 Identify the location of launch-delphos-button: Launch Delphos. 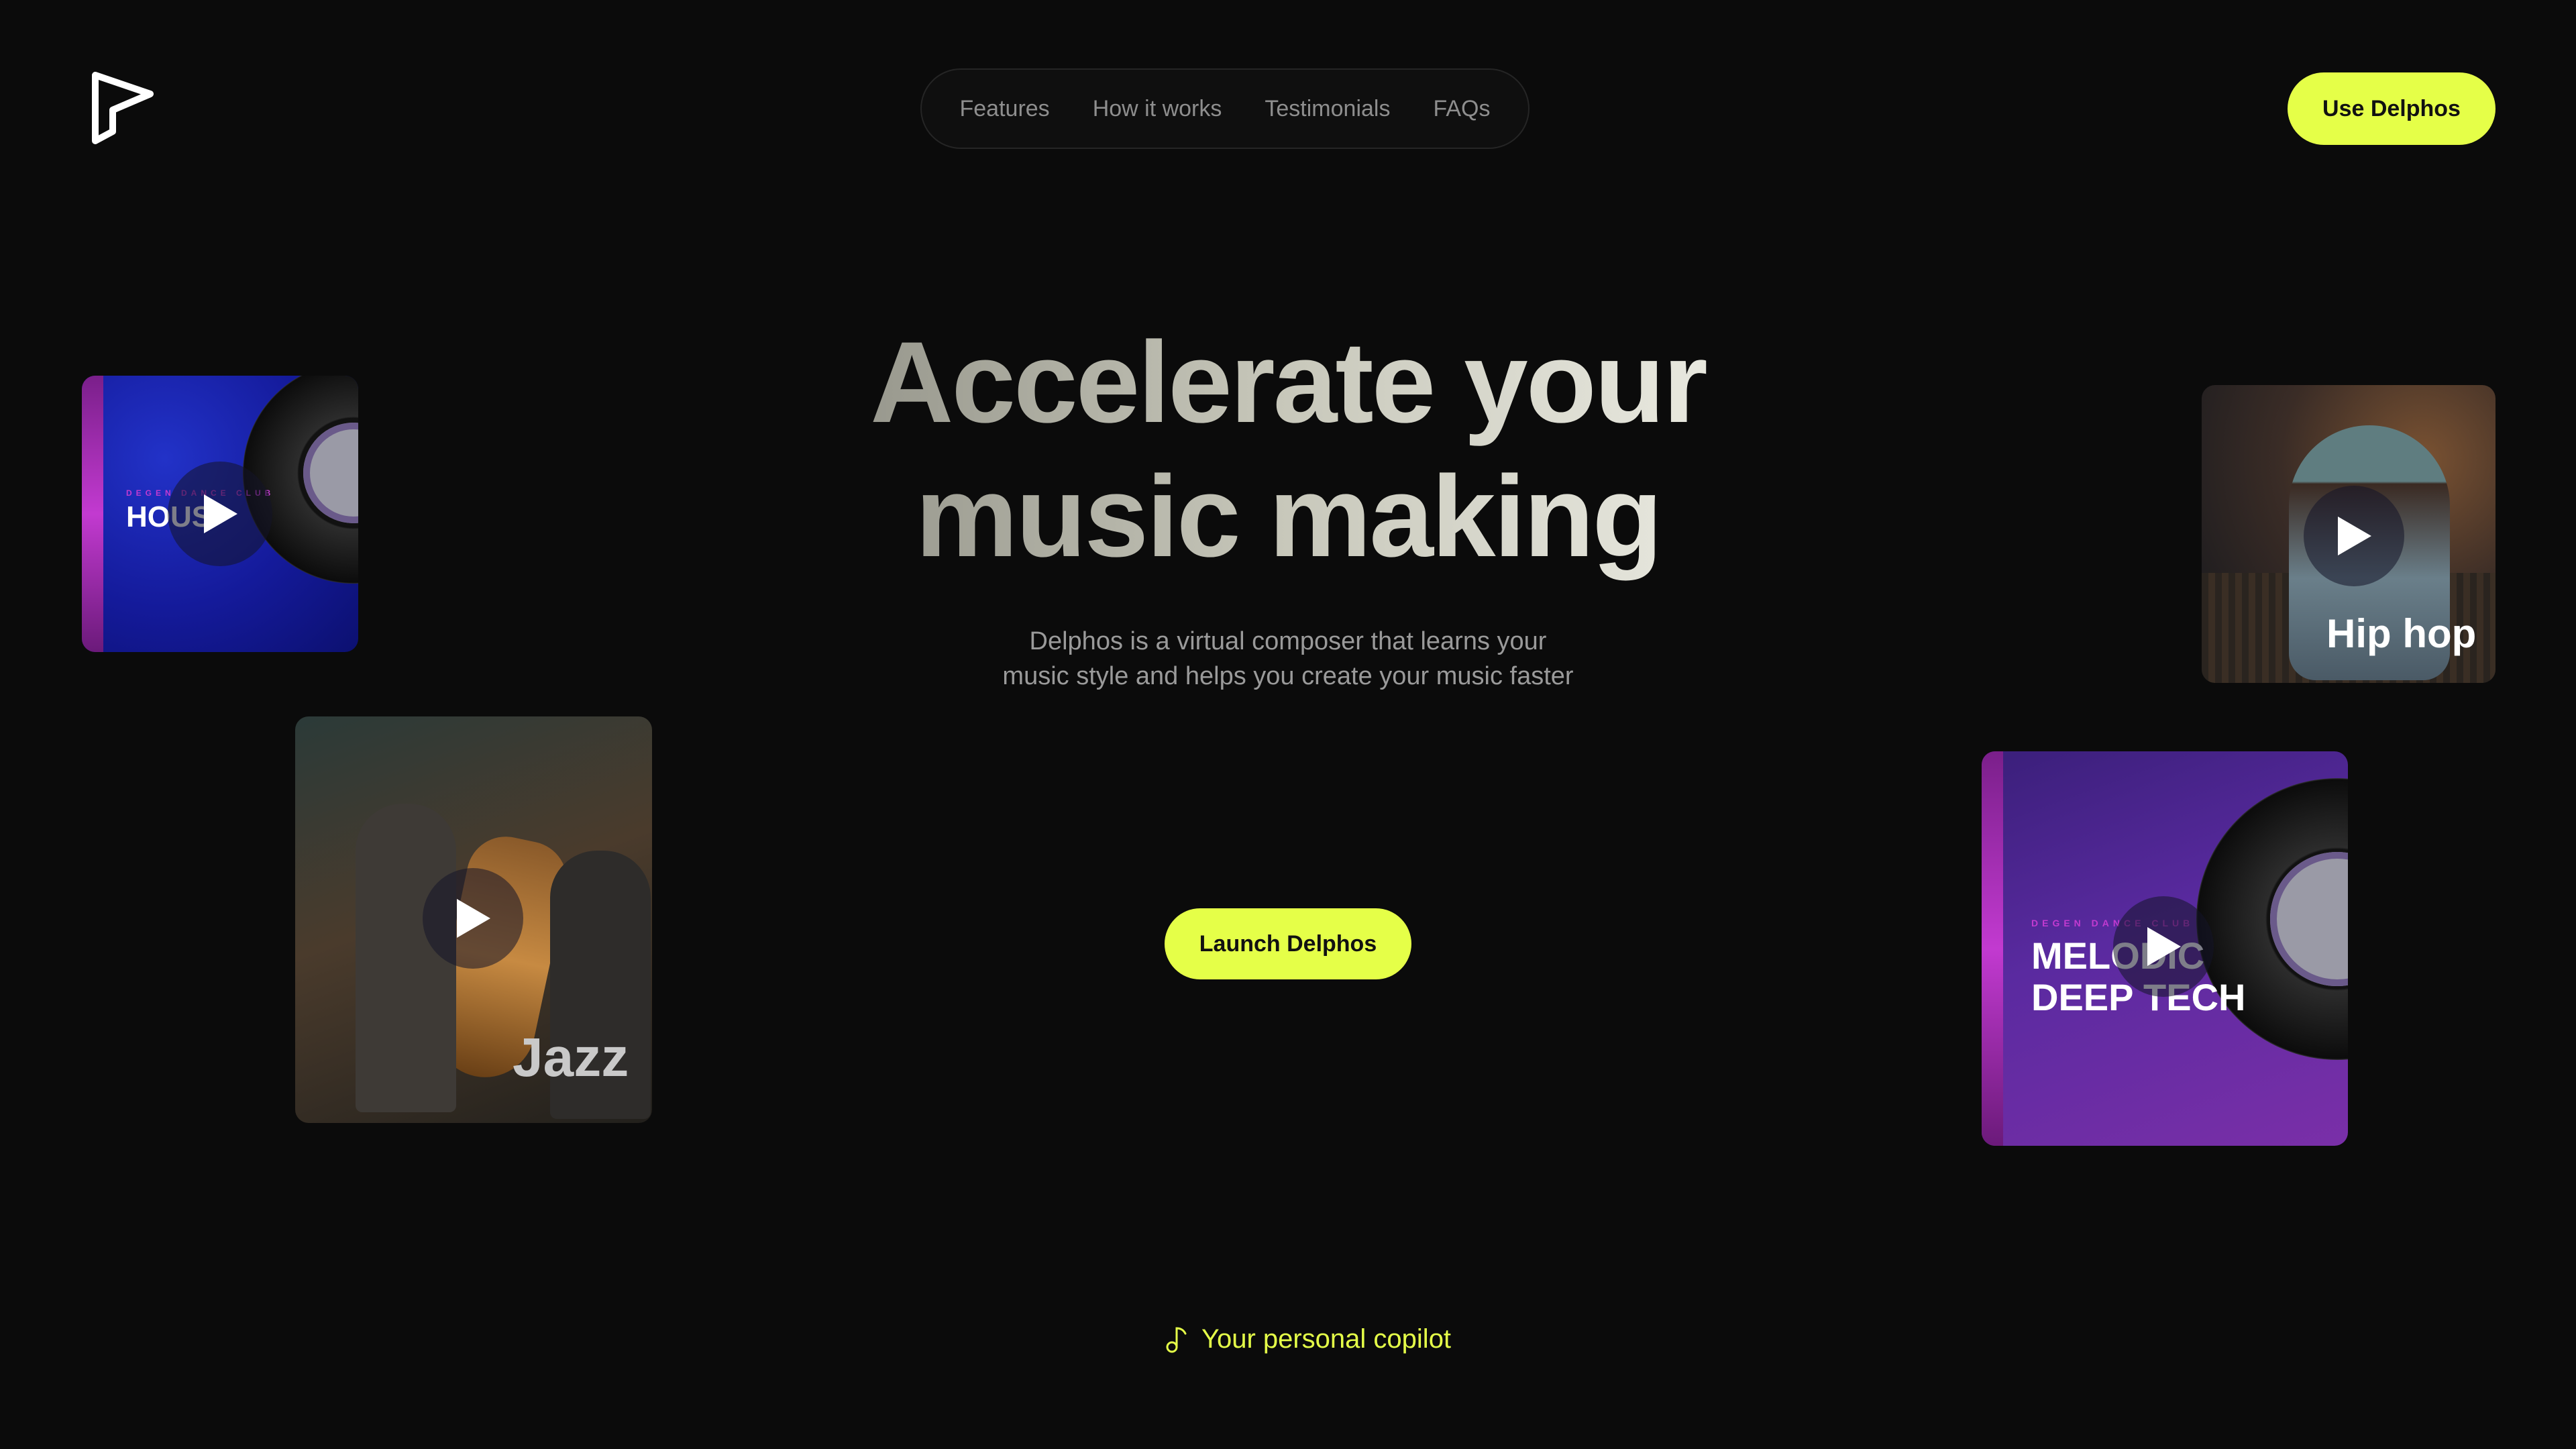
(1288, 943).